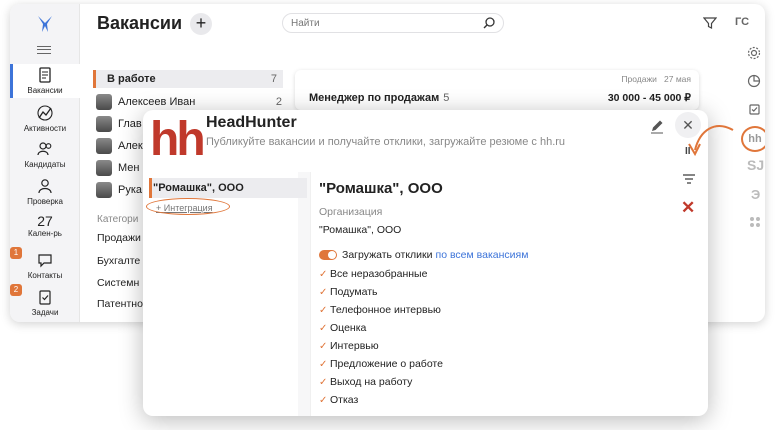 The image size is (776, 430). What do you see at coordinates (45, 201) in the screenshot?
I see `nav-label: Проверка` at bounding box center [45, 201].